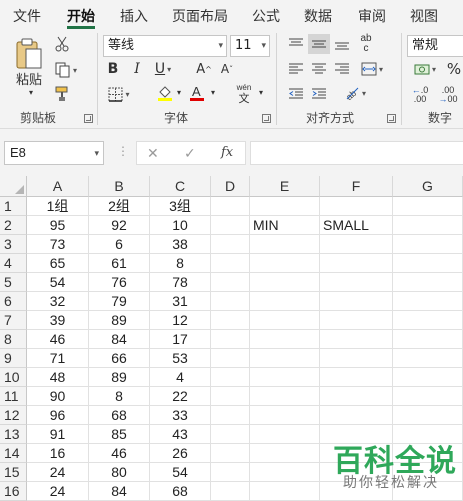  What do you see at coordinates (213, 92) in the screenshot?
I see `font-color-dropdown-icon: ▾` at bounding box center [213, 92].